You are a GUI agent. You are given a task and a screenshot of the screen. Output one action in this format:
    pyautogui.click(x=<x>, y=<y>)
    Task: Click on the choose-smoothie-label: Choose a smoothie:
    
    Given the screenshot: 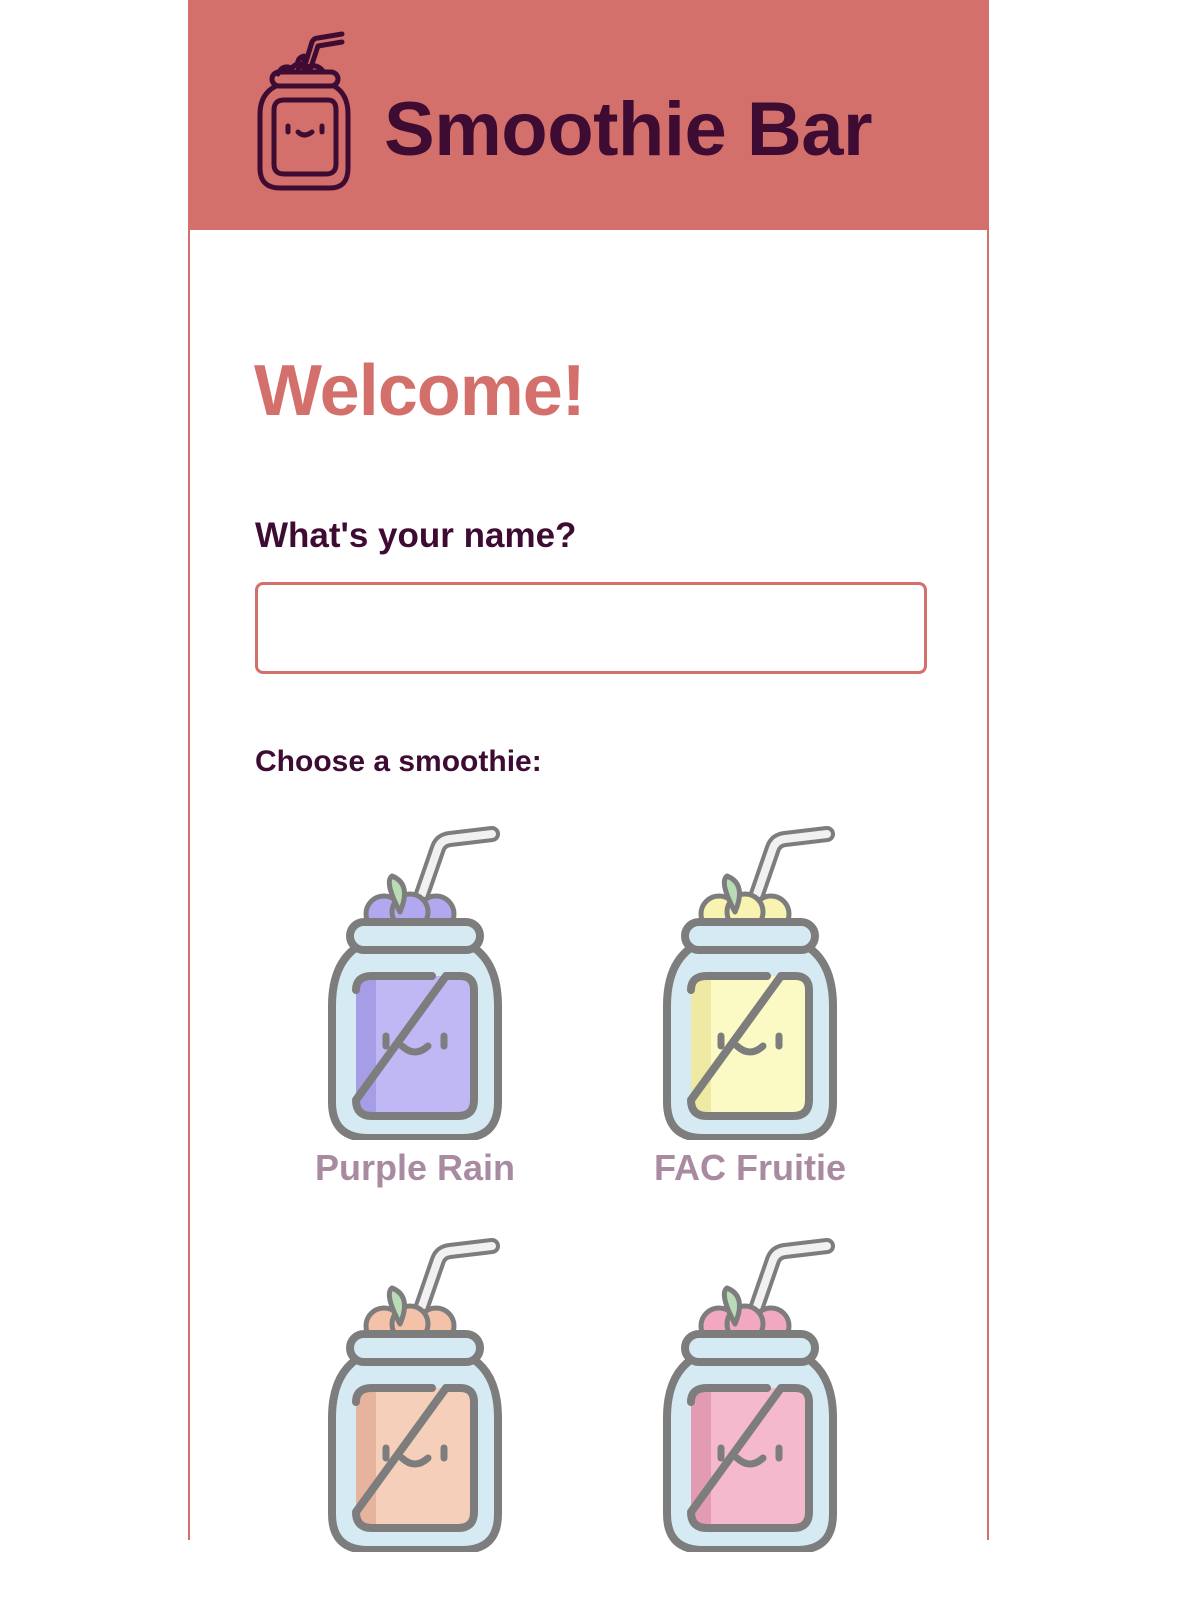 What is the action you would take?
    pyautogui.click(x=398, y=761)
    